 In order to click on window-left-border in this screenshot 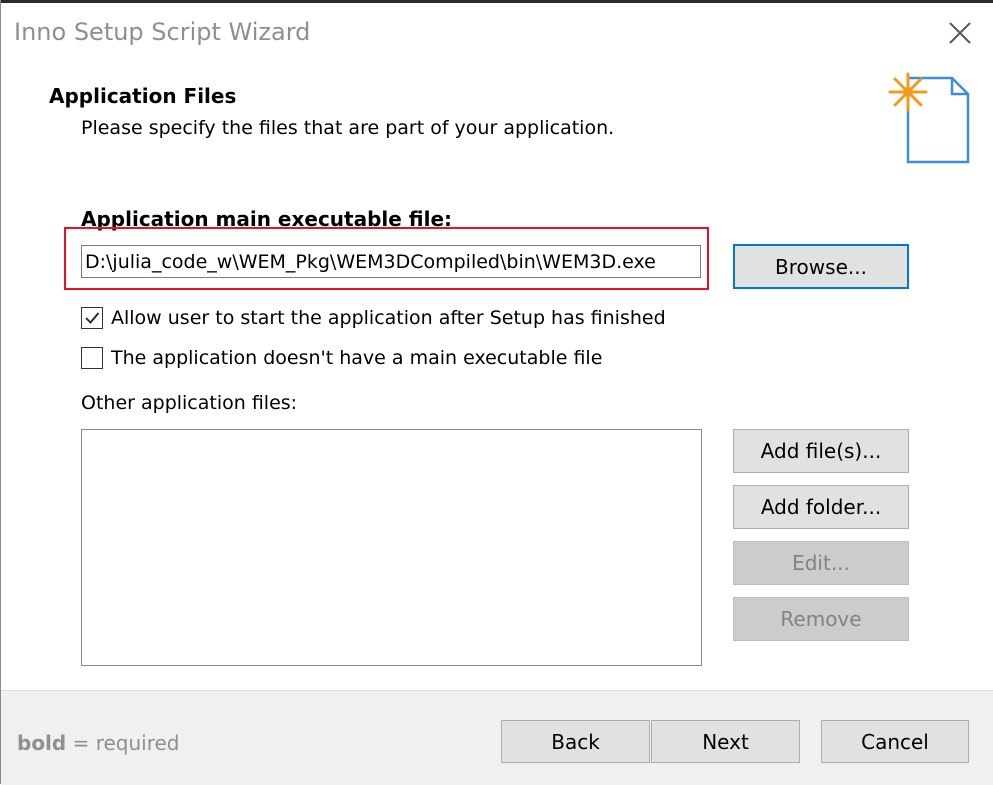, I will do `click(0, 392)`.